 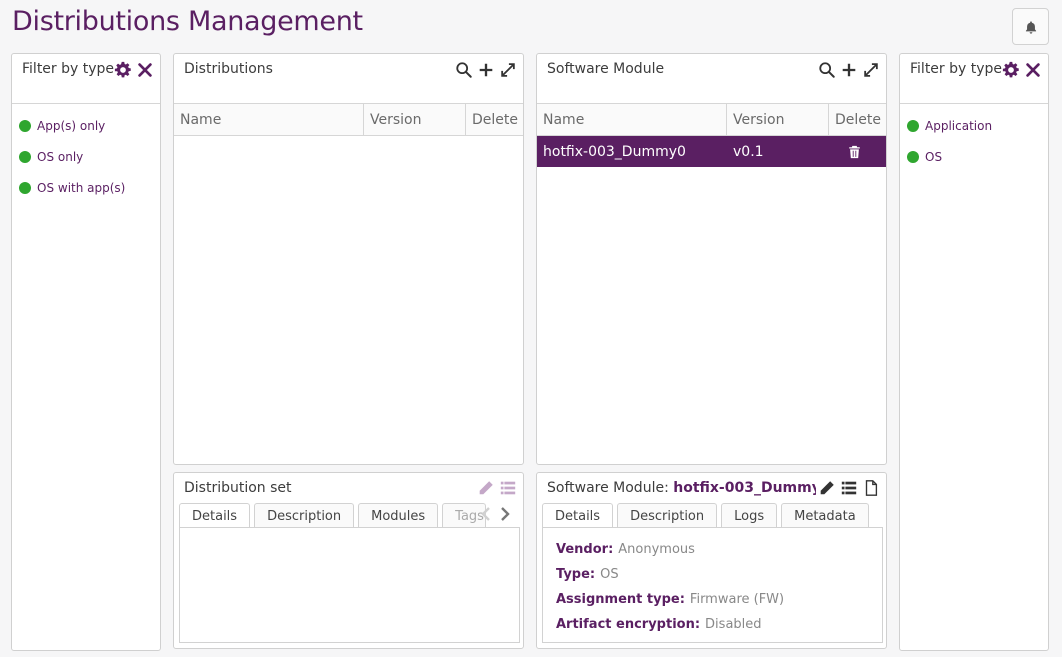 I want to click on filter-item-label: Application, so click(x=959, y=125).